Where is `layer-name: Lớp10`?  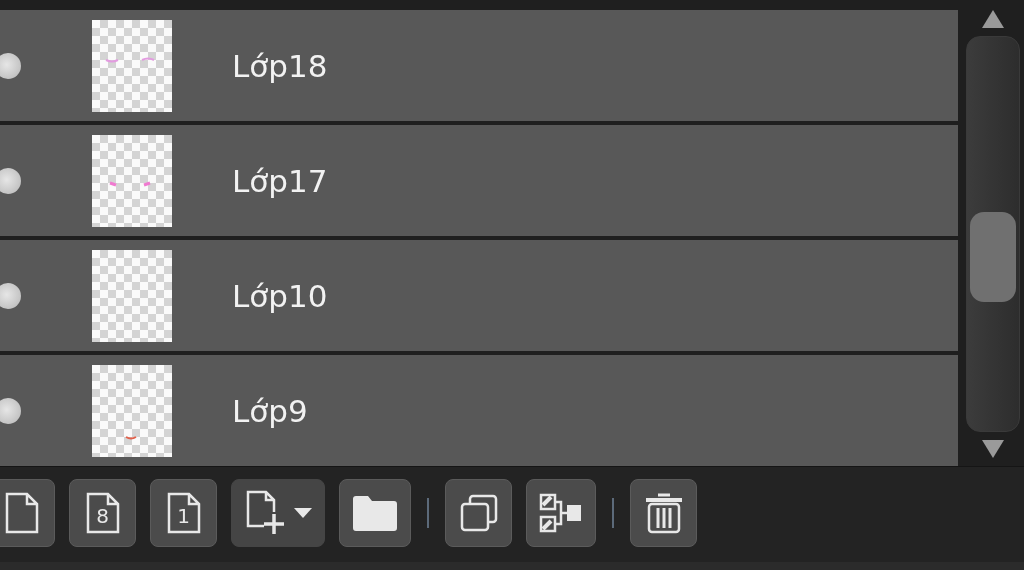 layer-name: Lớp10 is located at coordinates (280, 295).